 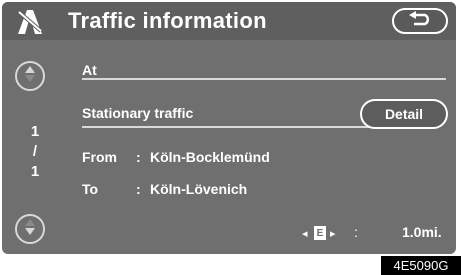 What do you see at coordinates (35, 171) in the screenshot?
I see `page-total: 1` at bounding box center [35, 171].